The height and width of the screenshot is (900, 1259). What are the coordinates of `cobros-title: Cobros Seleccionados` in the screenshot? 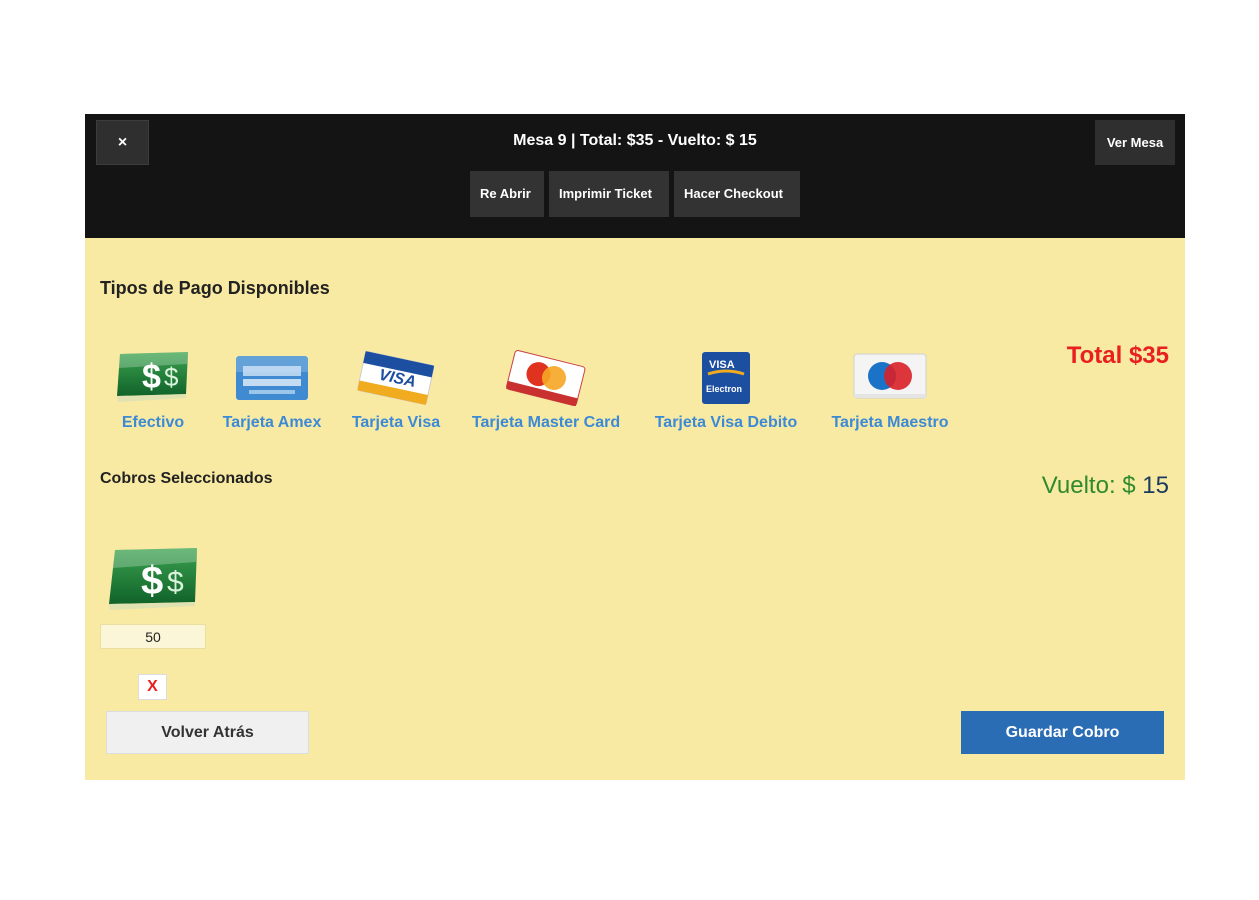 It's located at (186, 478).